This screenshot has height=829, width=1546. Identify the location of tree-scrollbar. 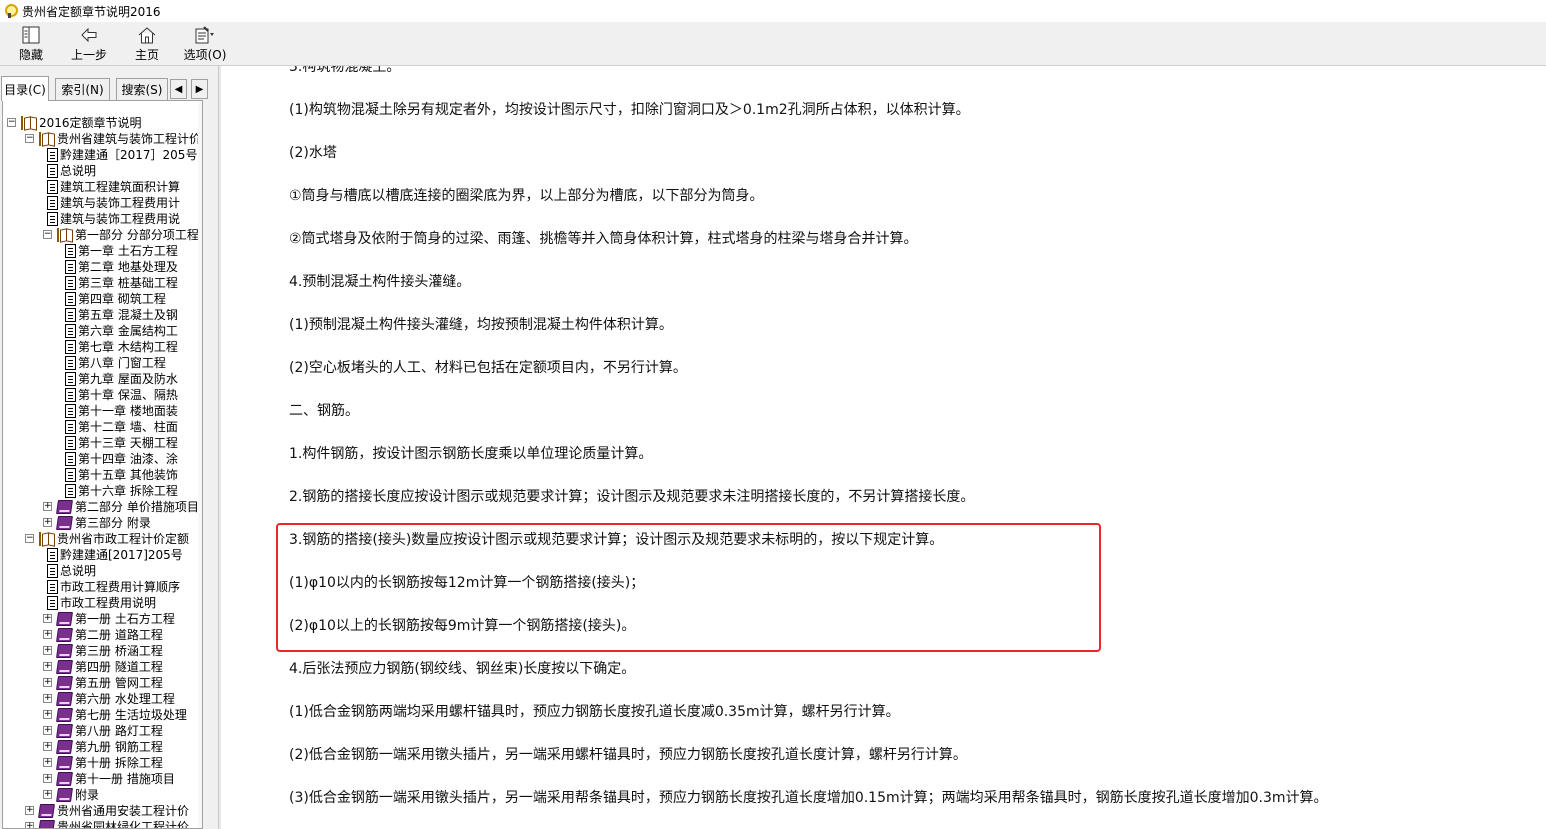
(200, 464).